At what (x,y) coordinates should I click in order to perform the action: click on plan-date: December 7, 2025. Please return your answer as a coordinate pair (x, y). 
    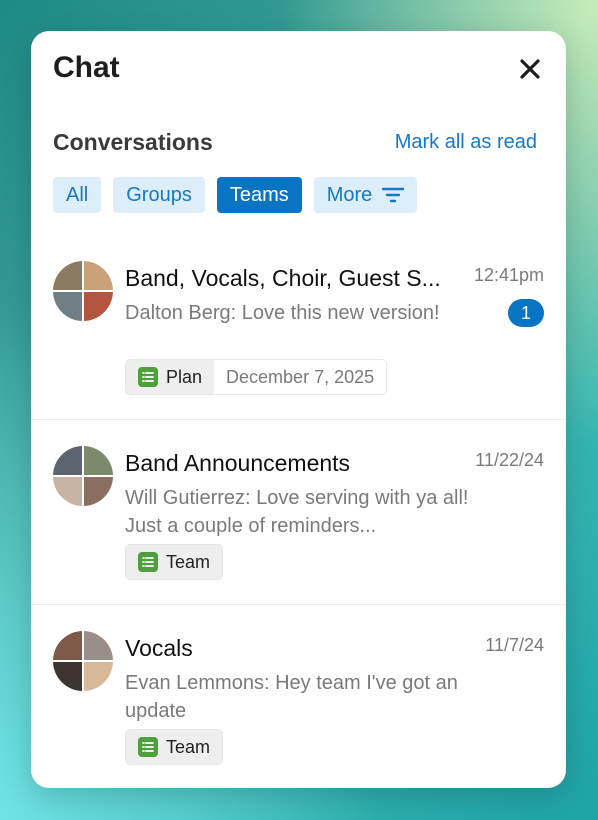
    Looking at the image, I should click on (300, 377).